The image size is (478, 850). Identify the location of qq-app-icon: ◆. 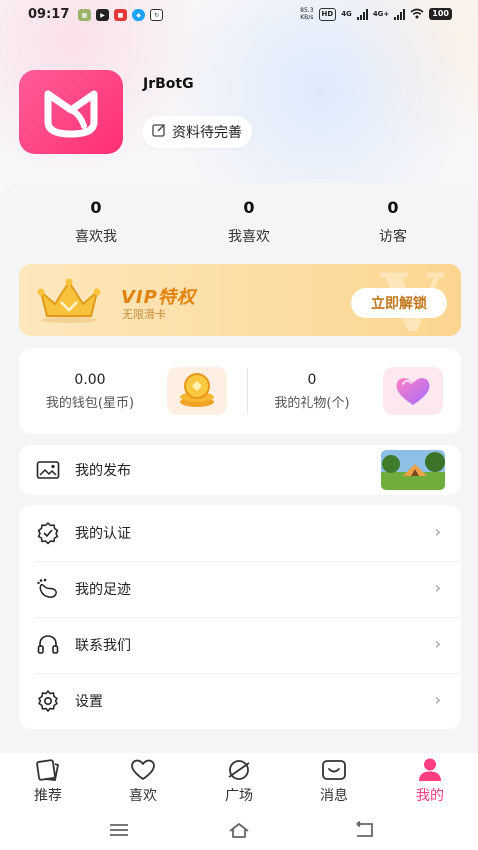
(138, 15).